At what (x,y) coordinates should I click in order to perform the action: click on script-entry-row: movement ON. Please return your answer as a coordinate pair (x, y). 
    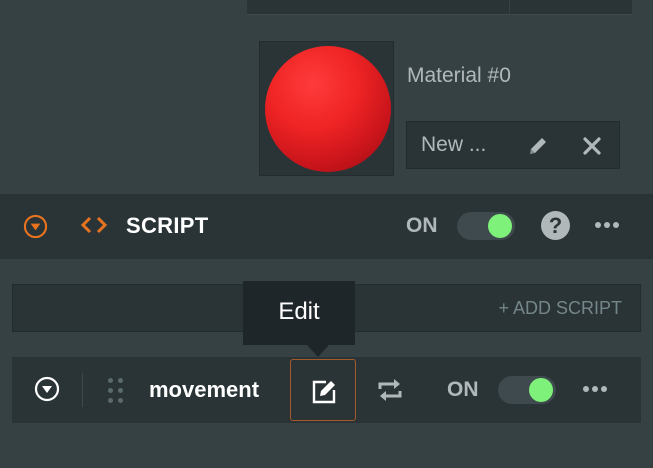
    Looking at the image, I should click on (326, 390).